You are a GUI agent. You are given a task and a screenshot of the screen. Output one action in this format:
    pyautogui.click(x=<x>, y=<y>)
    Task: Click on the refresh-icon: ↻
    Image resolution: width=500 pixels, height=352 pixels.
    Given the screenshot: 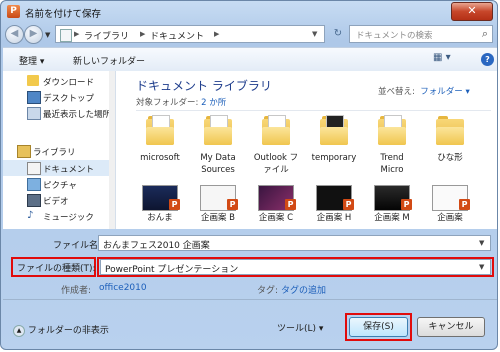 What is the action you would take?
    pyautogui.click(x=338, y=34)
    